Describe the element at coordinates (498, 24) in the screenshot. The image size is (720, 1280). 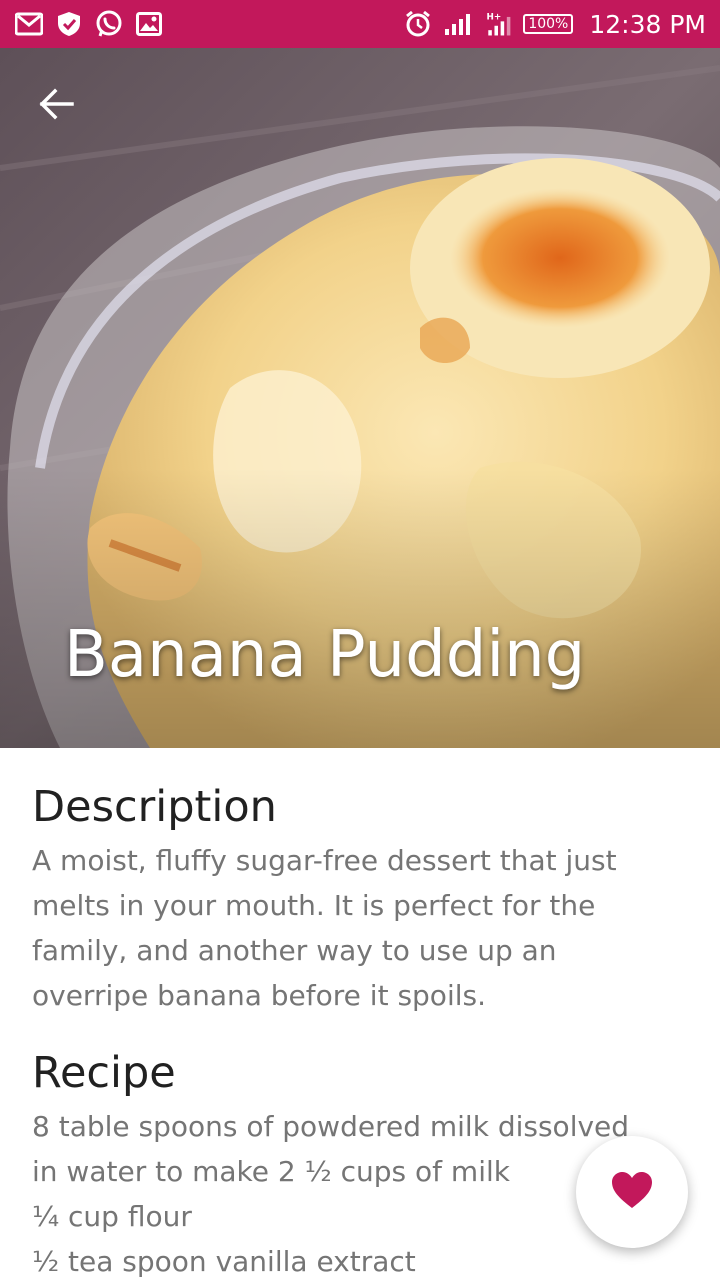
I see `data-signal-icon: H+` at that location.